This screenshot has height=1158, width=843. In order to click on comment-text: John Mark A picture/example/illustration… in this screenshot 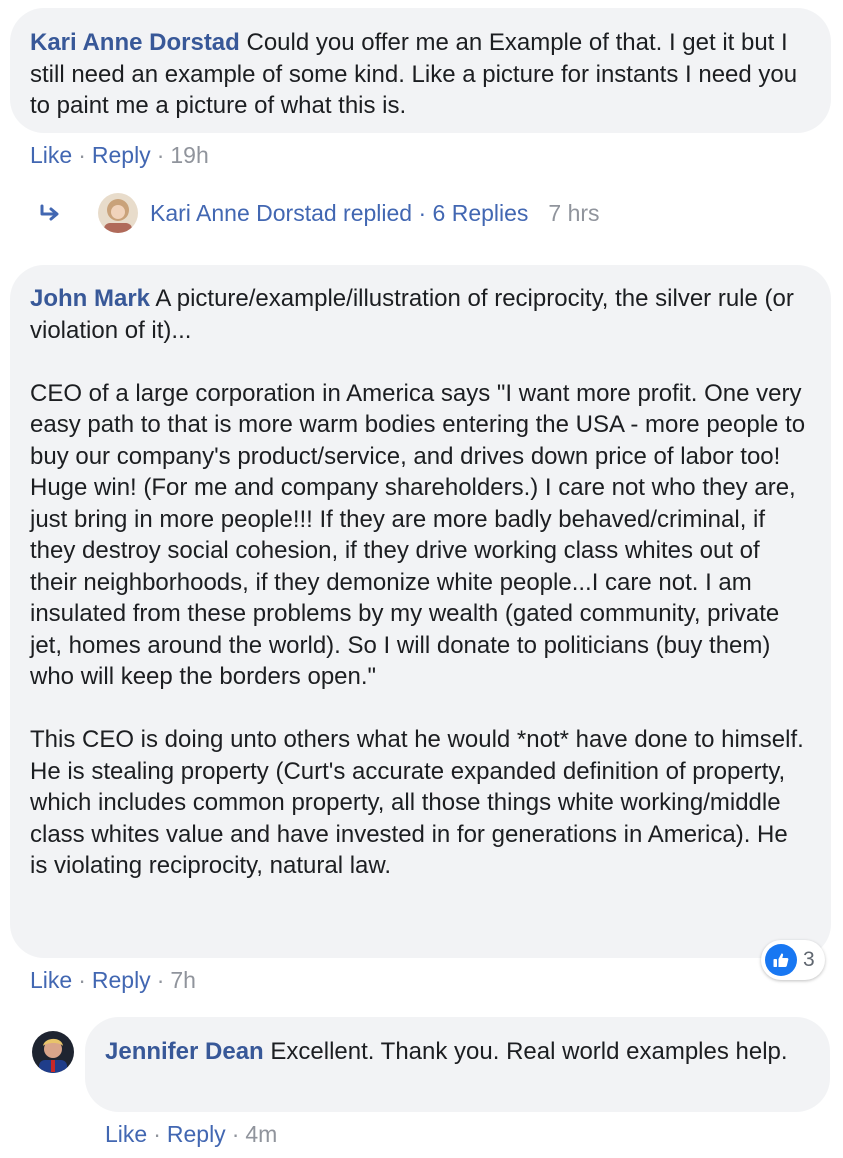, I will do `click(420, 314)`.